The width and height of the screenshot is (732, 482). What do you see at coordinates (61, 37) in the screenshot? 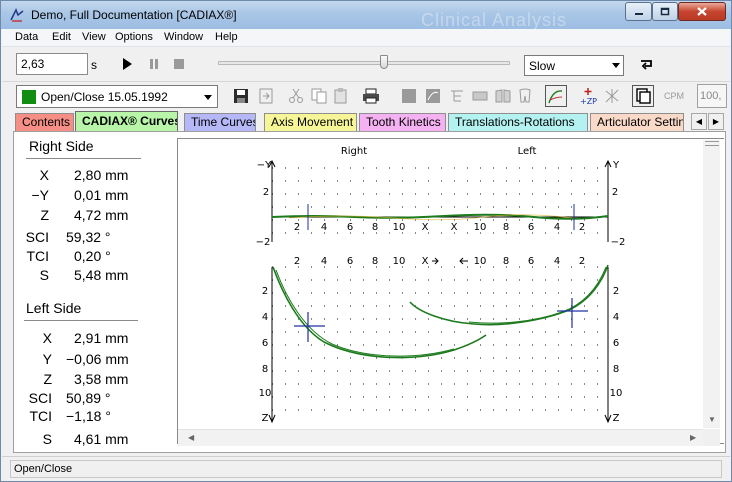
I see `menu-edit: Edit` at bounding box center [61, 37].